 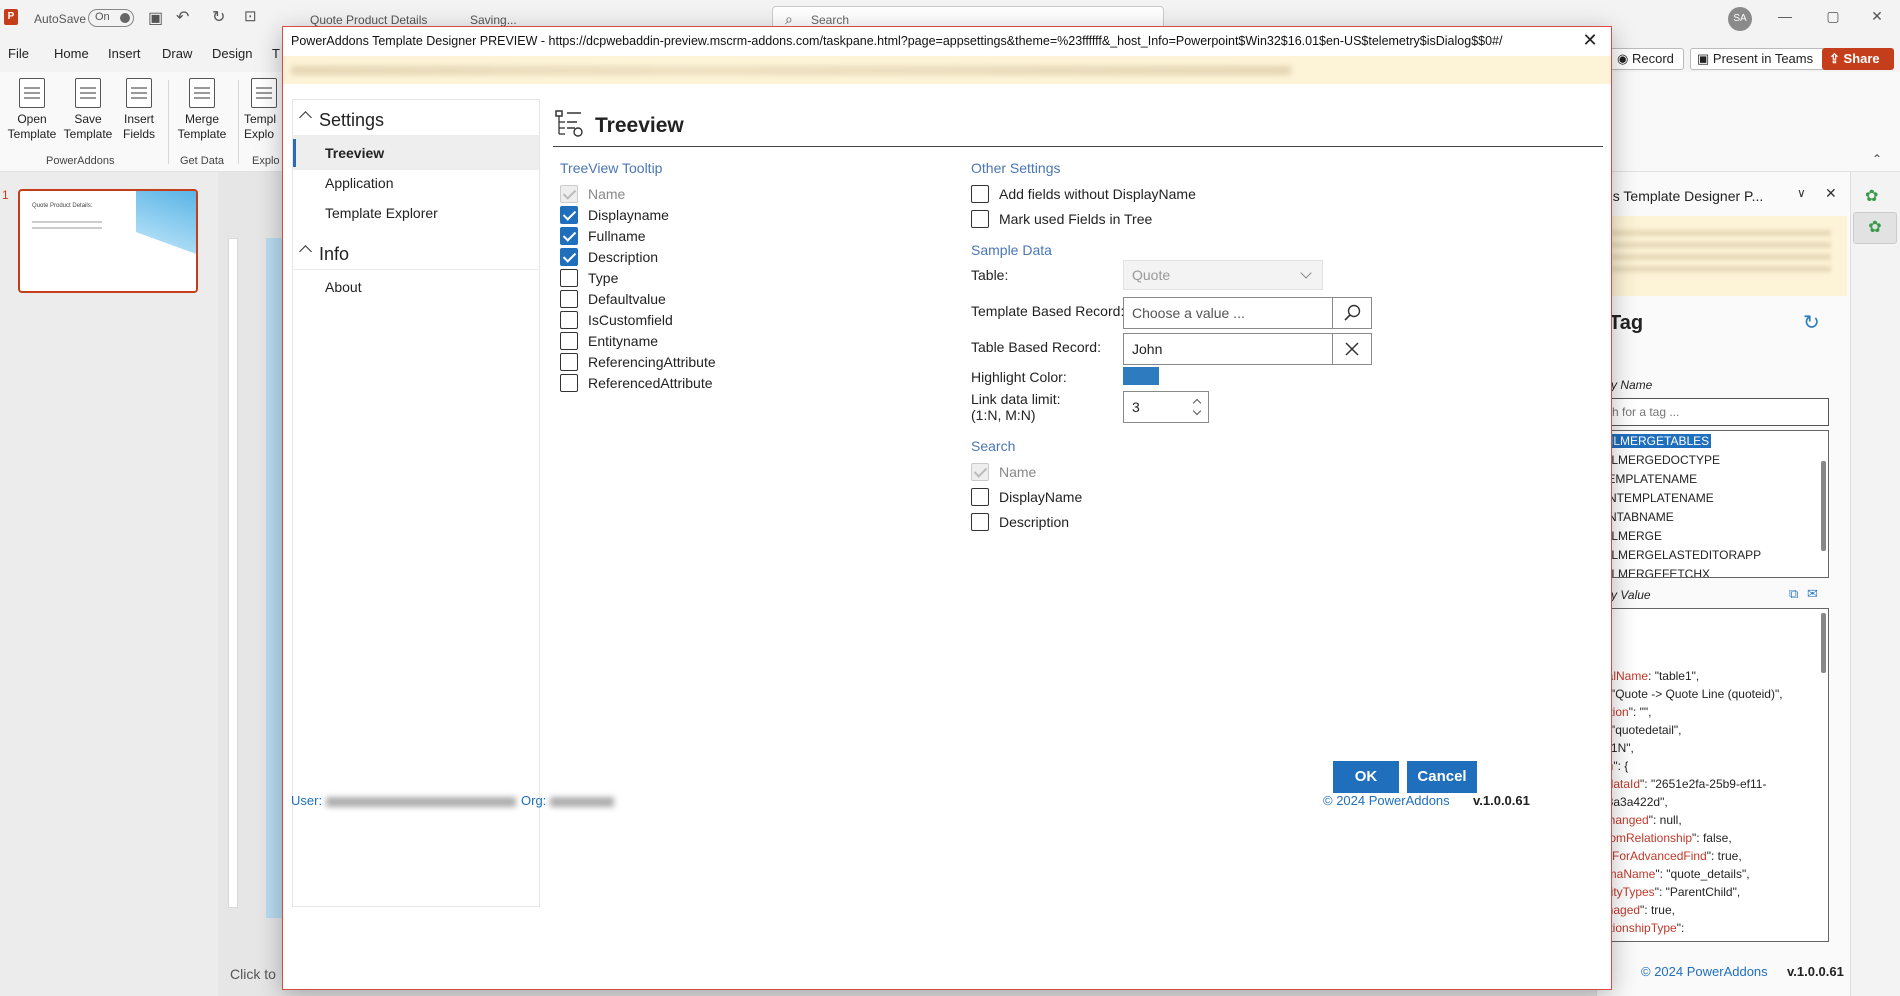 What do you see at coordinates (232, 53) in the screenshot?
I see `tab-design: Design` at bounding box center [232, 53].